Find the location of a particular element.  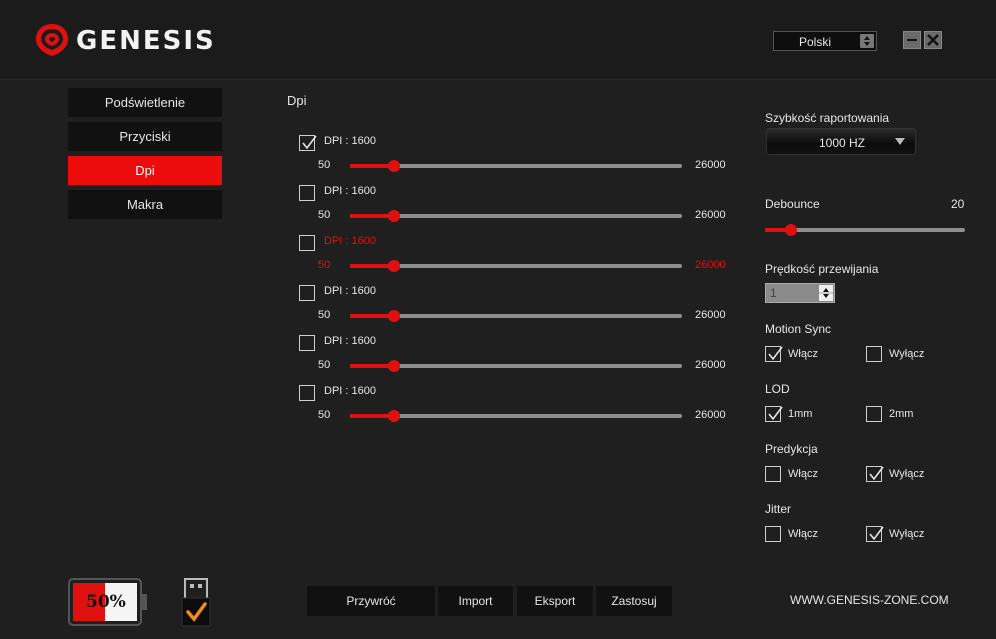

scroll-speed-spinbox: 1 is located at coordinates (800, 293).